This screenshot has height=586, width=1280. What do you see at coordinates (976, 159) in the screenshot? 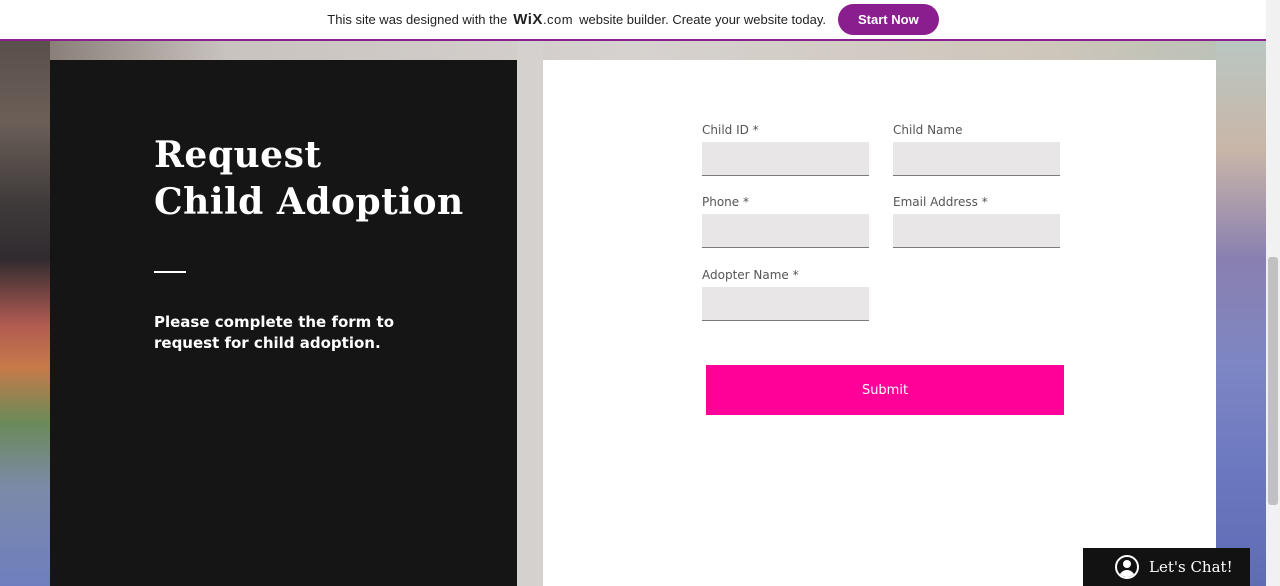
I see `child-name-input` at bounding box center [976, 159].